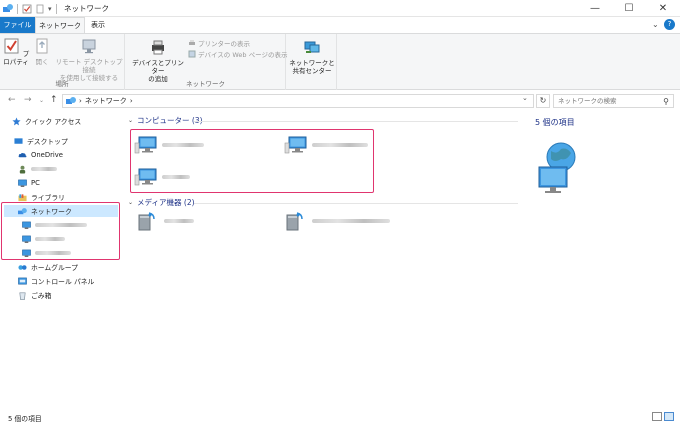  I want to click on cloud-icon, so click(22, 154).